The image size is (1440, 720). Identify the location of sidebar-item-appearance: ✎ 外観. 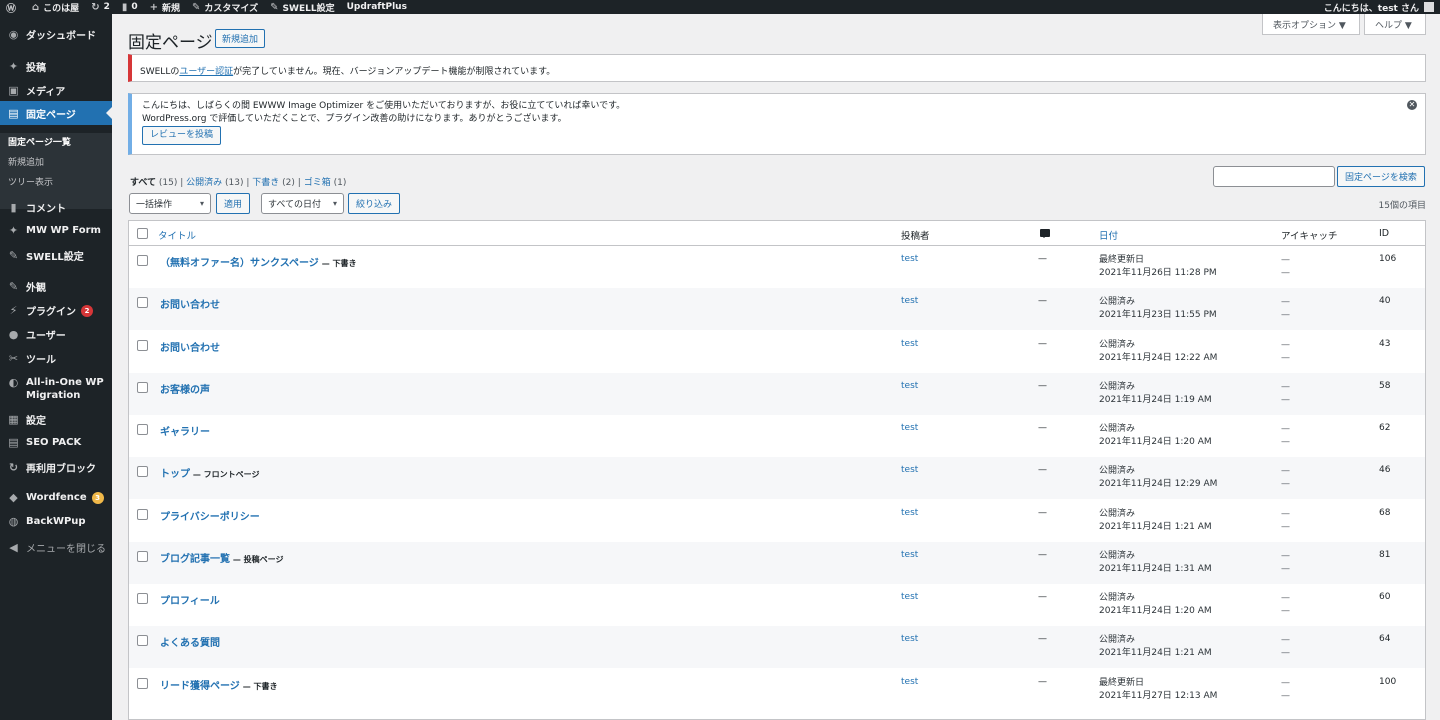
(56, 286).